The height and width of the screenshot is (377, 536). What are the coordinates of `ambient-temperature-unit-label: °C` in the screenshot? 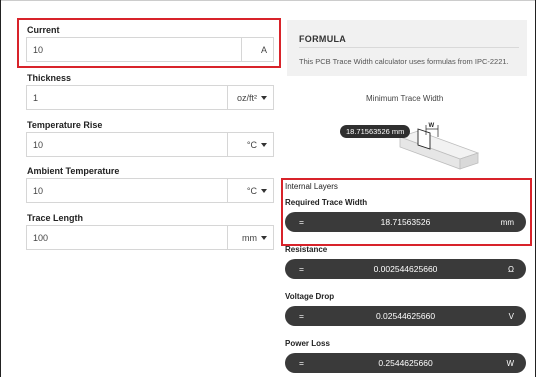 It's located at (251, 190).